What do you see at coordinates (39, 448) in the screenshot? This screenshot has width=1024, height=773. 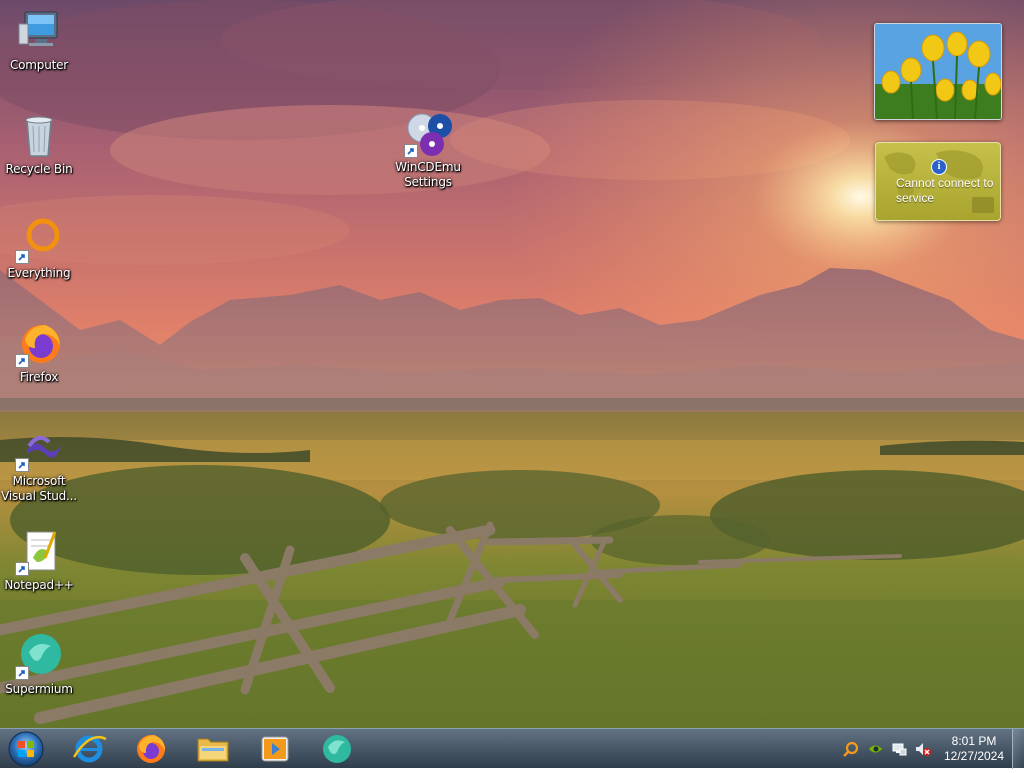 I see `visual-studio-icon` at bounding box center [39, 448].